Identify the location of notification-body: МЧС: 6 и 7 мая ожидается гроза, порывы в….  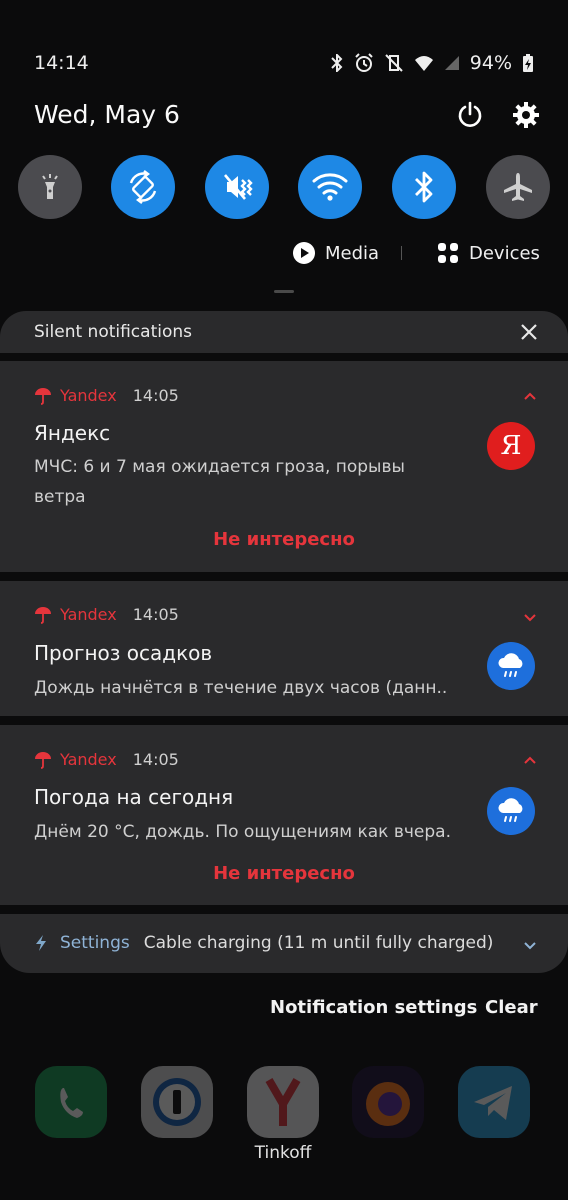
(244, 482).